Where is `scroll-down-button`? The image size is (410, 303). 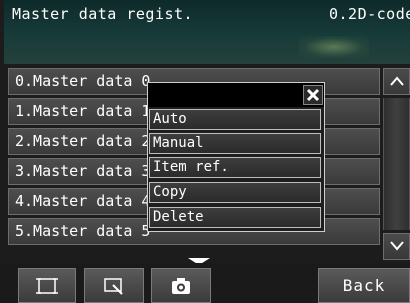 scroll-down-button is located at coordinates (396, 246).